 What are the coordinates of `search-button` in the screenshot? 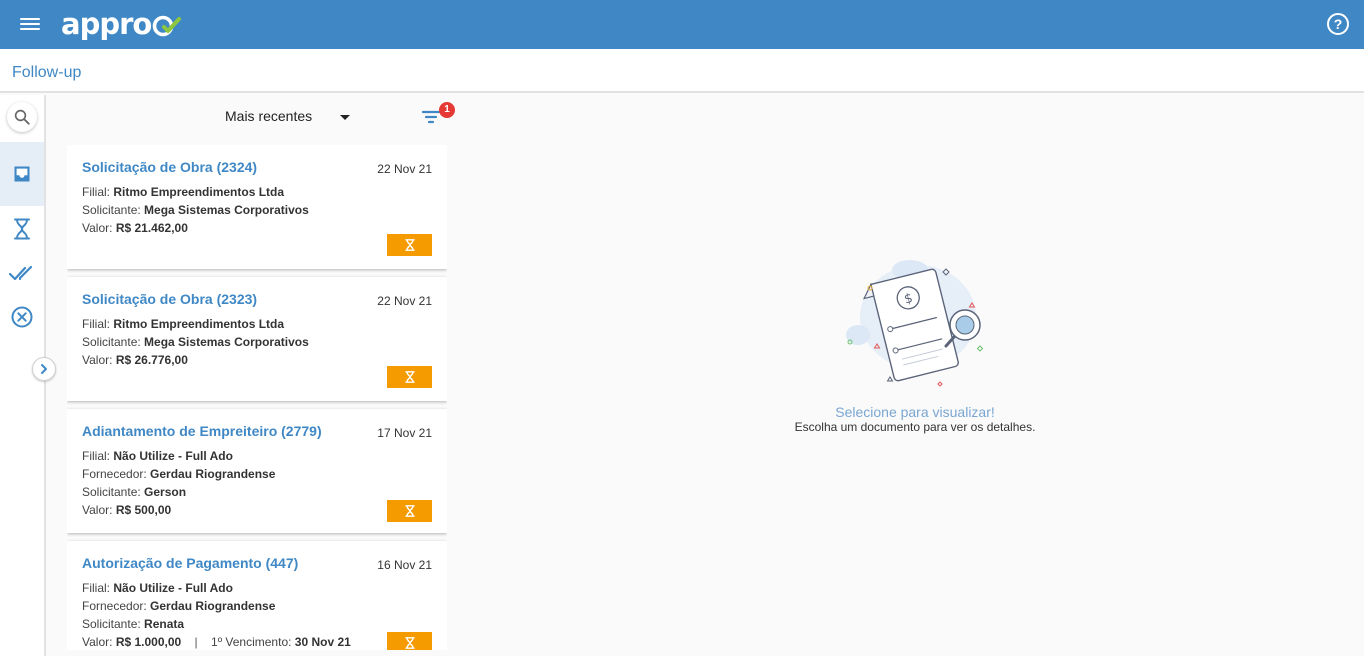 It's located at (22, 117).